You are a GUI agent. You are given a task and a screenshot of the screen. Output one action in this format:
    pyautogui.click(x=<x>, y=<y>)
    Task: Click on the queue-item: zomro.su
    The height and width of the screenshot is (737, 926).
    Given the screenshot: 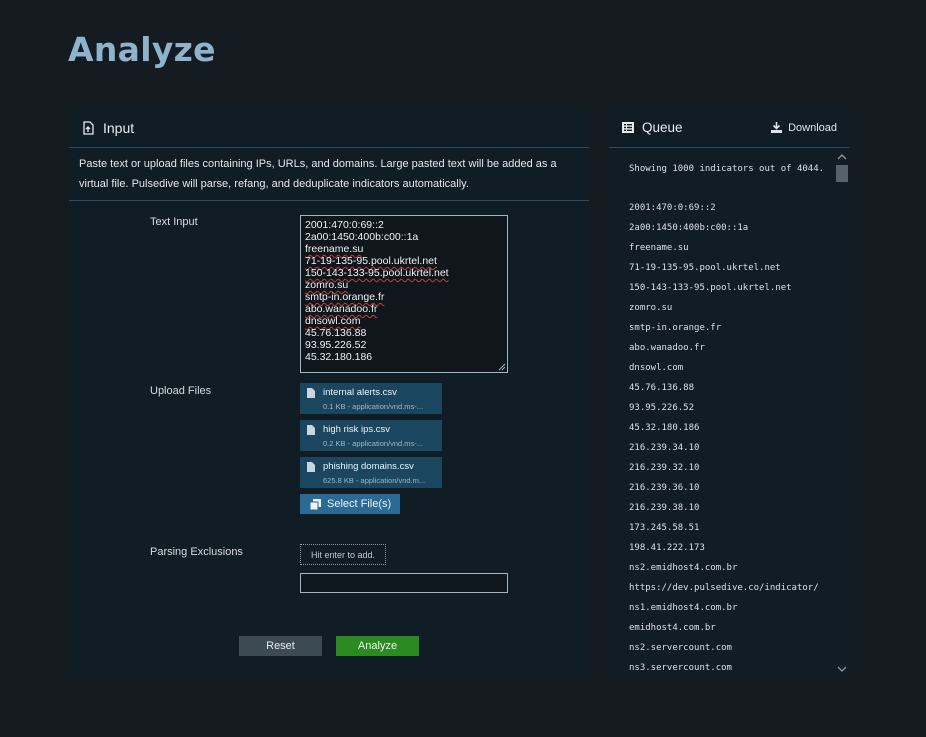 What is the action you would take?
    pyautogui.click(x=651, y=308)
    